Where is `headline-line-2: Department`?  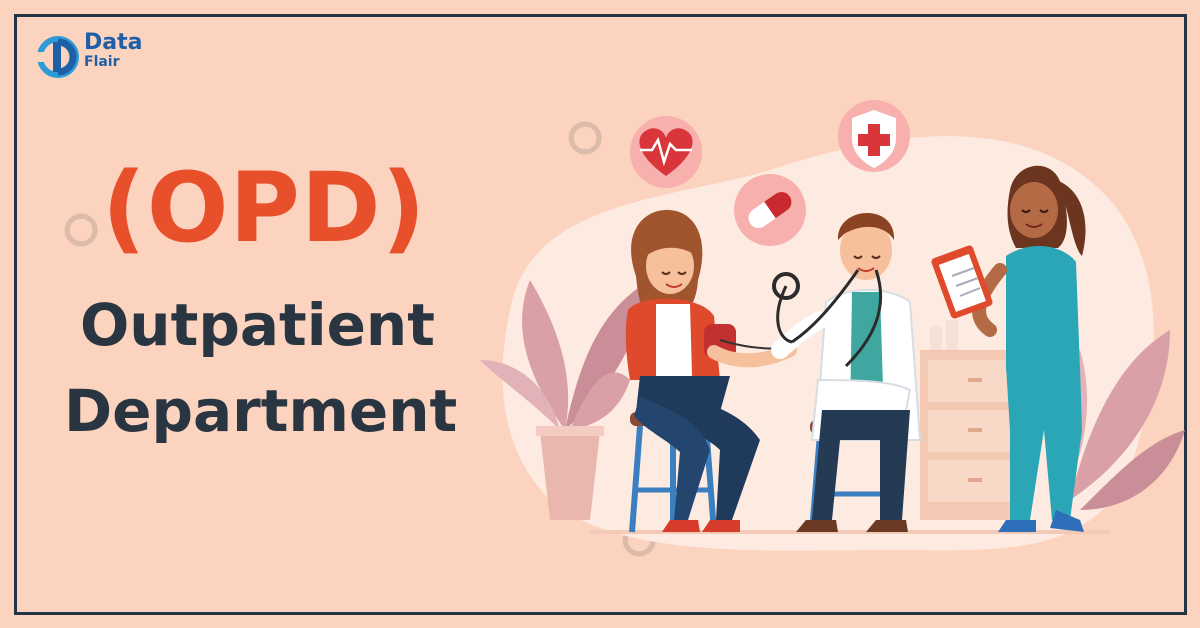
headline-line-2: Department is located at coordinates (261, 411).